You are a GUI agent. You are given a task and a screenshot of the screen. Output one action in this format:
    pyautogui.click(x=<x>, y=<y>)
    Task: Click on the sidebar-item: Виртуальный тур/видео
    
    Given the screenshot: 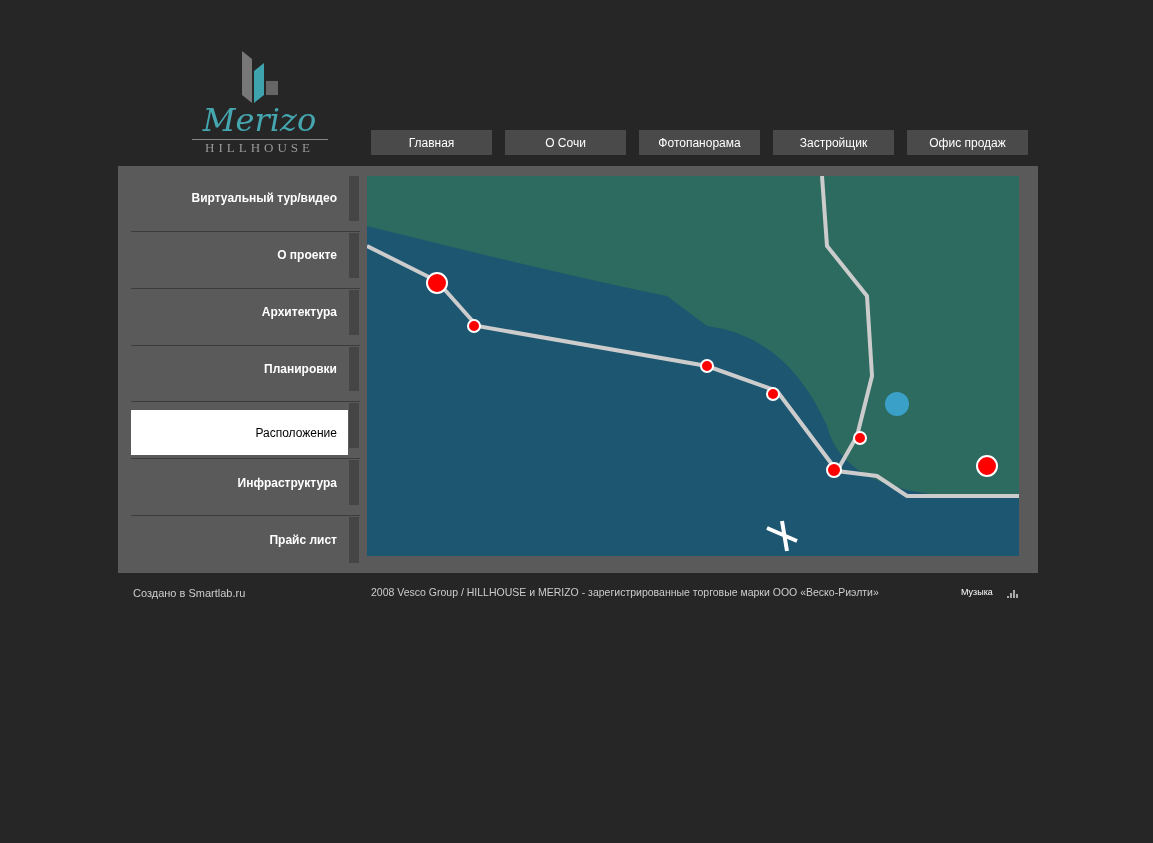 What is the action you would take?
    pyautogui.click(x=239, y=198)
    